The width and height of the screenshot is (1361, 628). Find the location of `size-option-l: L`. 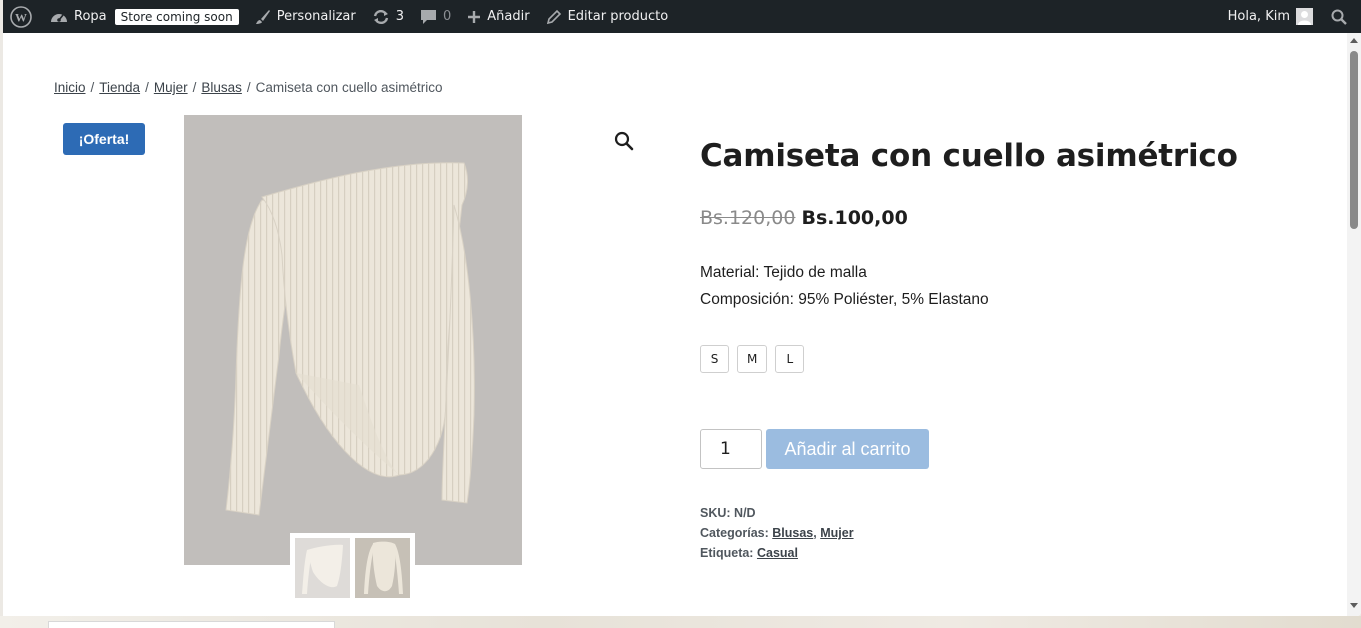

size-option-l: L is located at coordinates (790, 359).